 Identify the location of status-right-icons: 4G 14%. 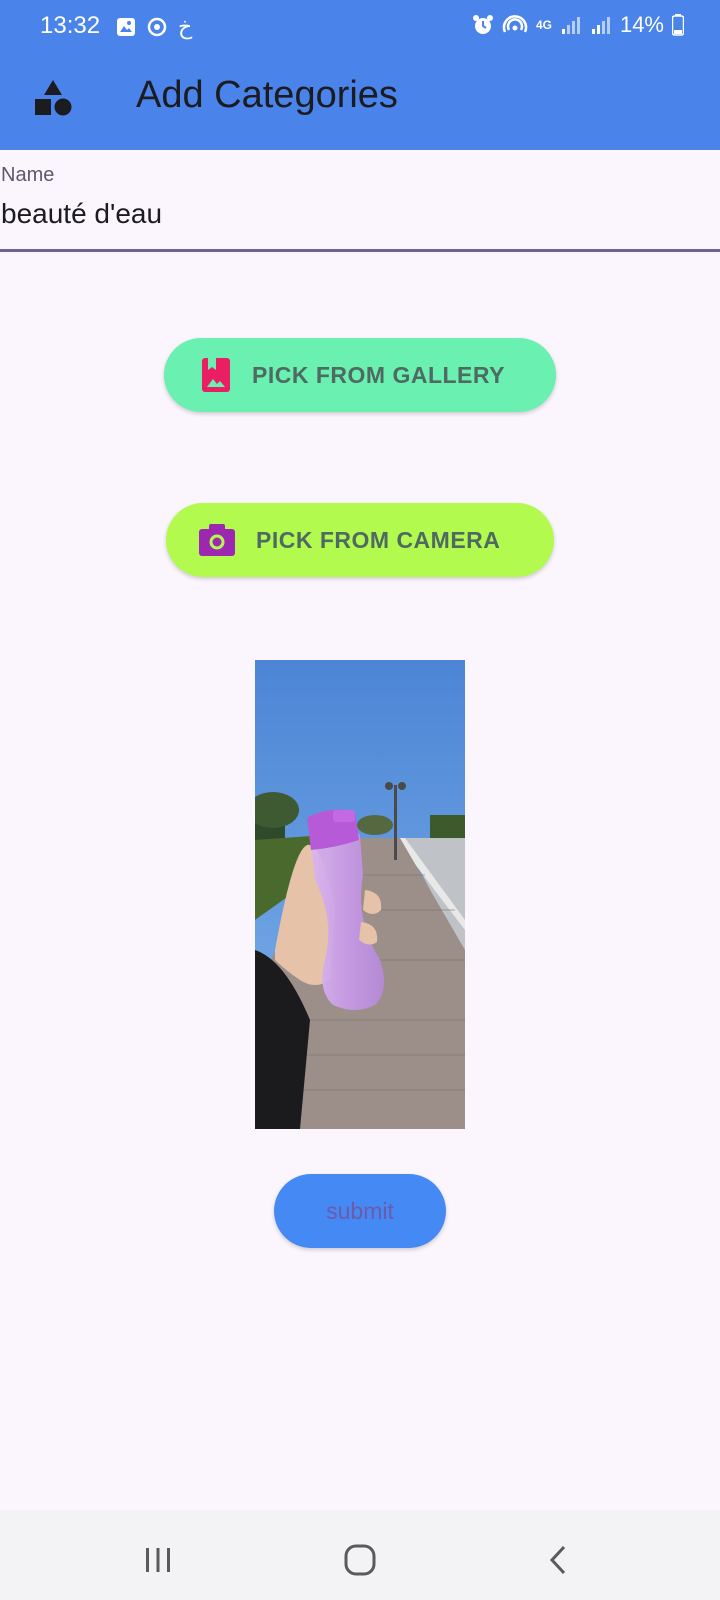
(578, 25).